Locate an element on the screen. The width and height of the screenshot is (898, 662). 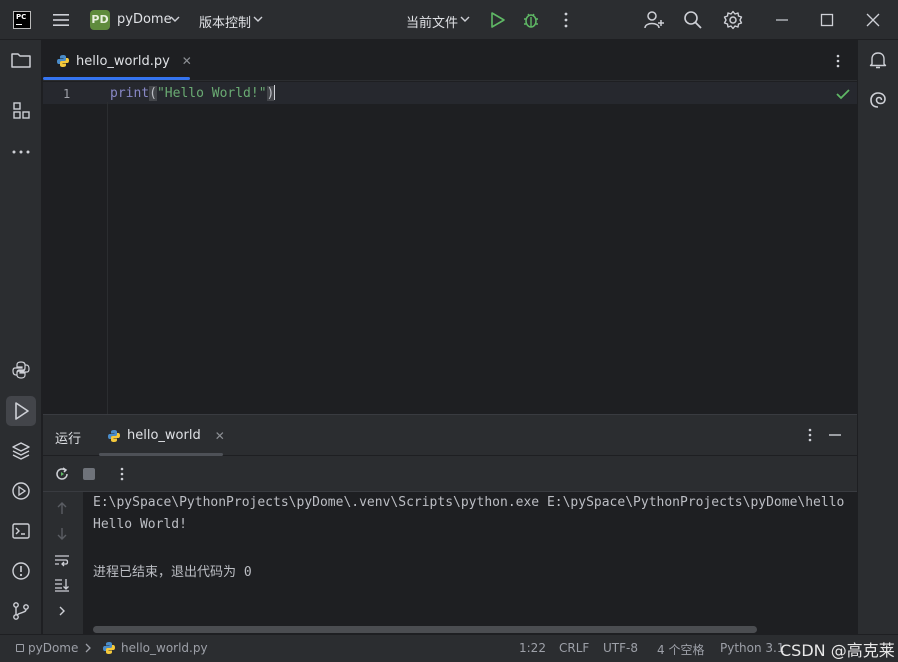
debug-icon is located at coordinates (531, 20).